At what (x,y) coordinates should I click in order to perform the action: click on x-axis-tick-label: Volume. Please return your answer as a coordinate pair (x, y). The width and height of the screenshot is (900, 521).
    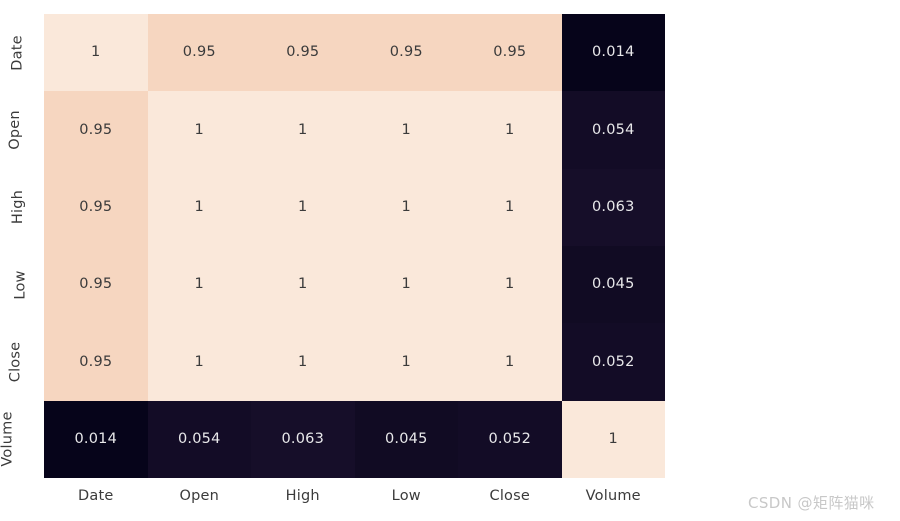
    Looking at the image, I should click on (613, 496).